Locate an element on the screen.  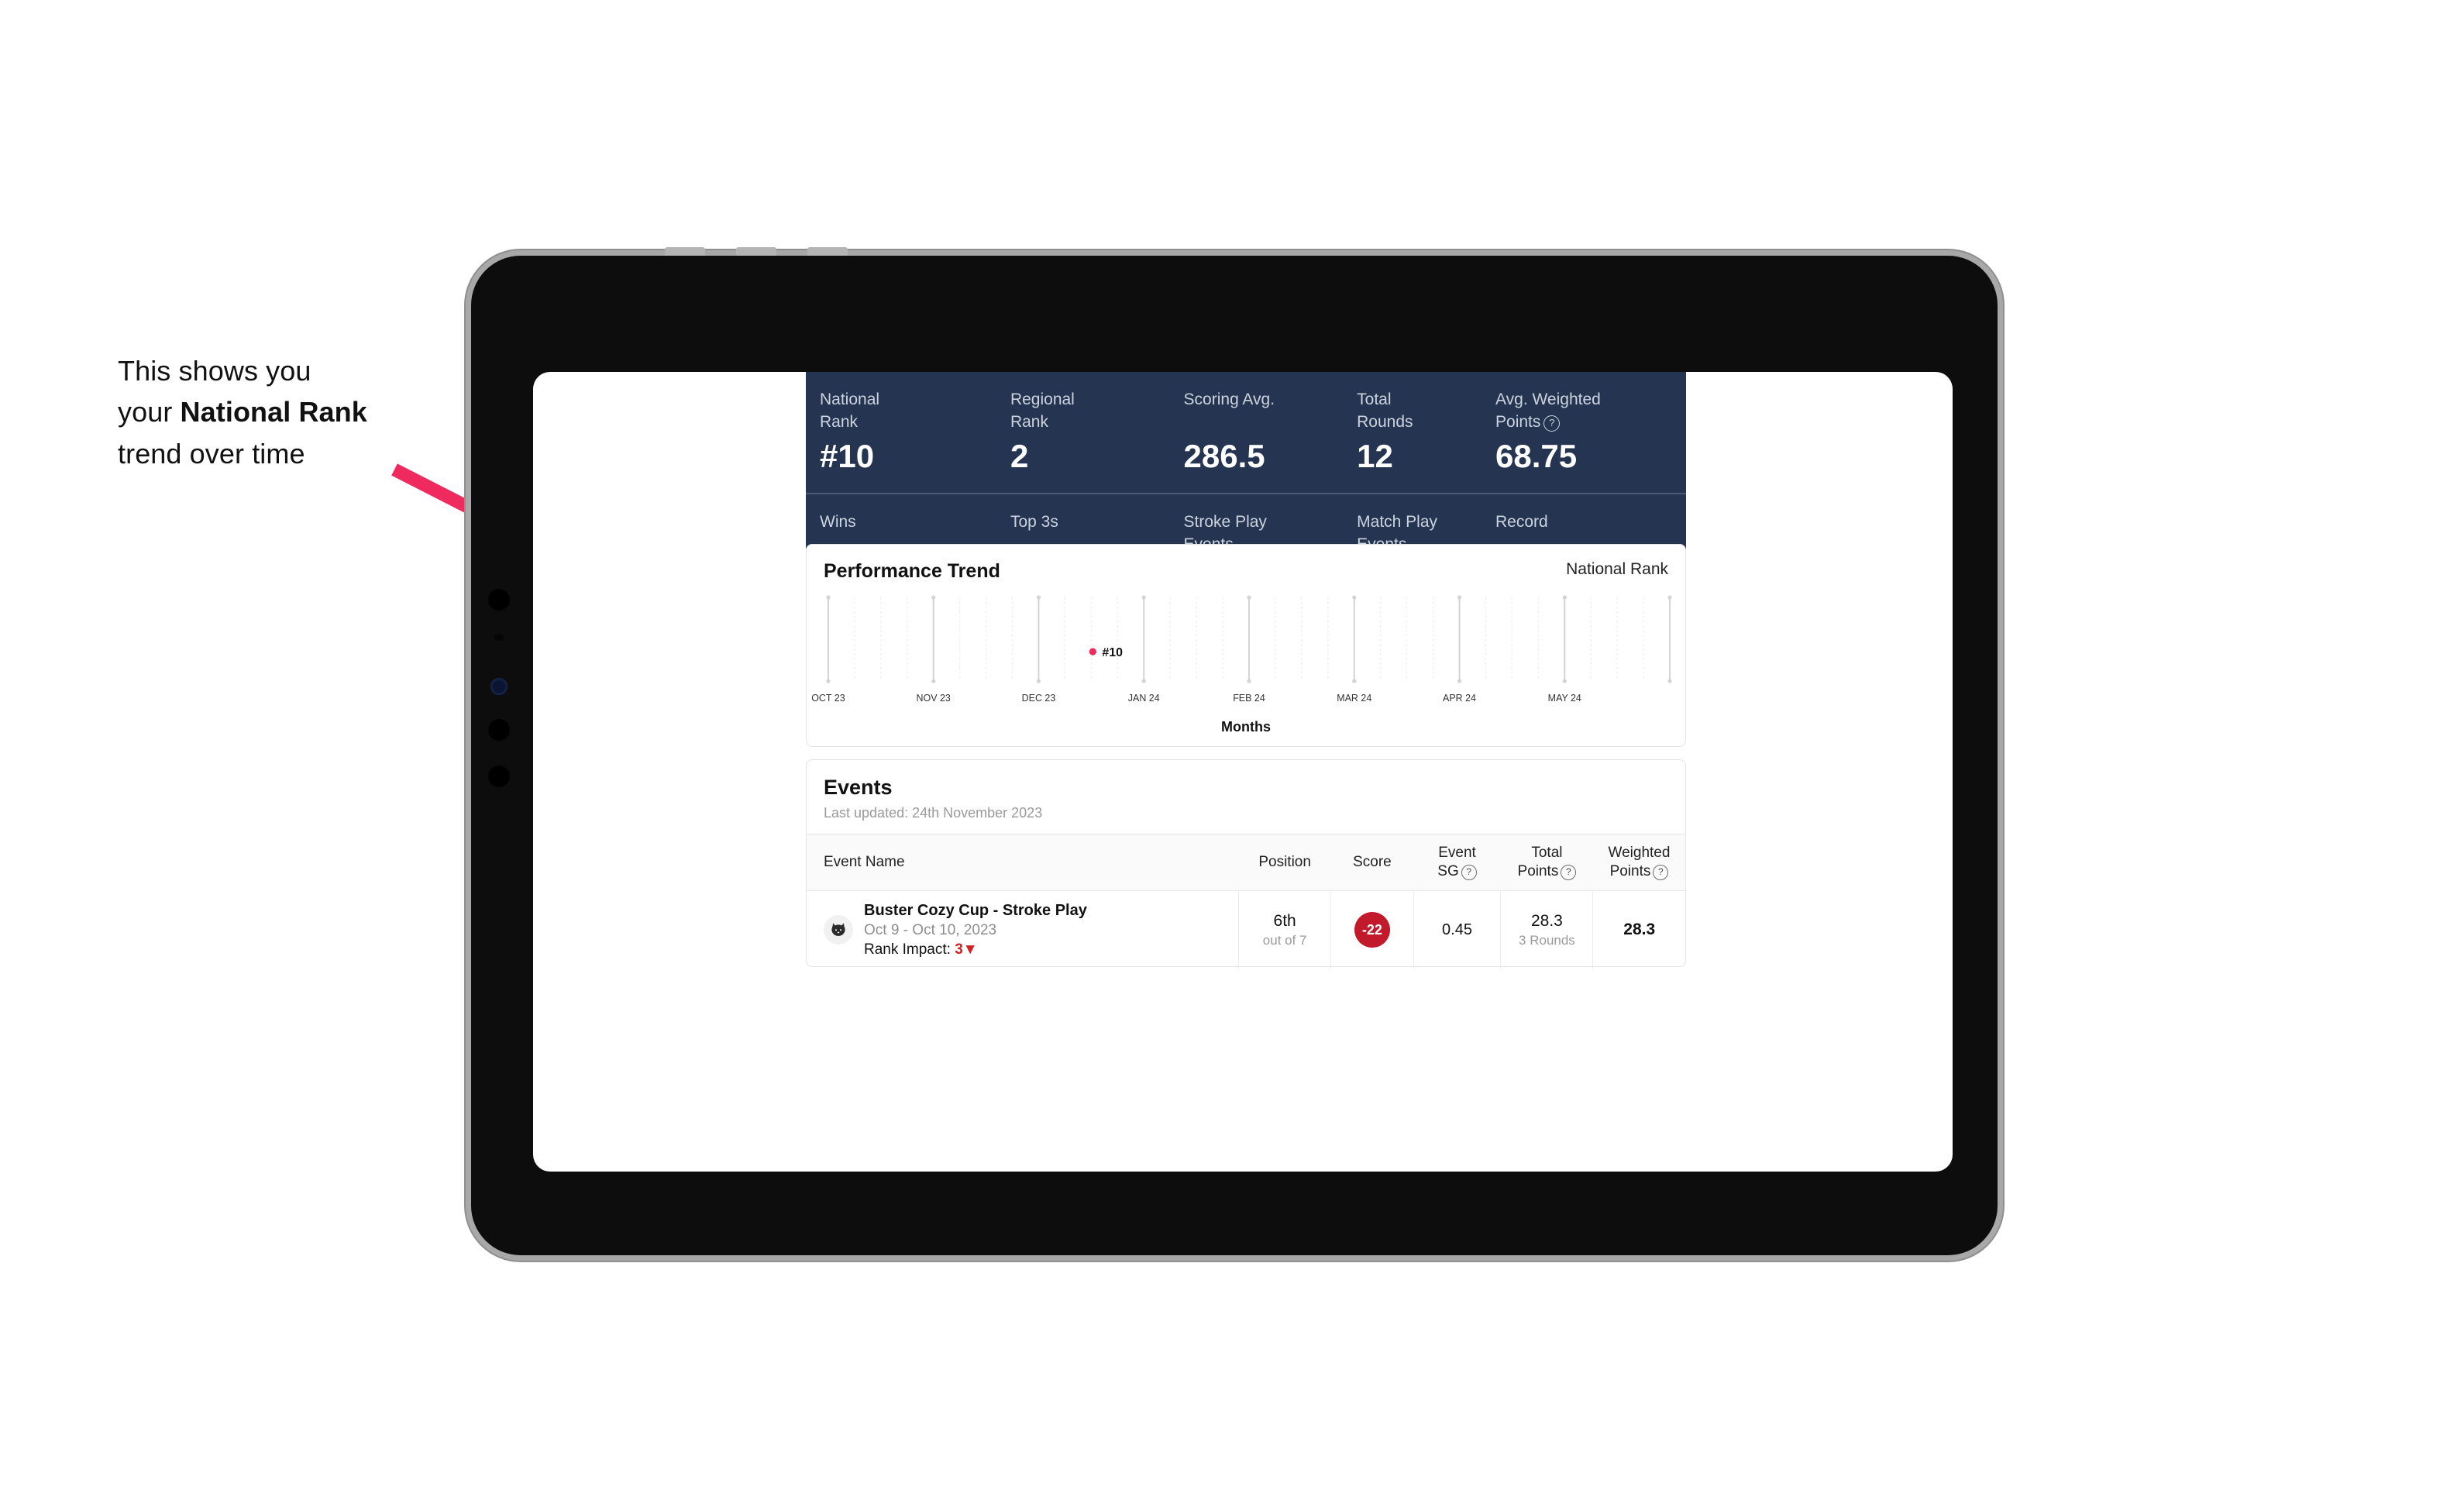
stat-label: Regional Rank is located at coordinates (1042, 411).